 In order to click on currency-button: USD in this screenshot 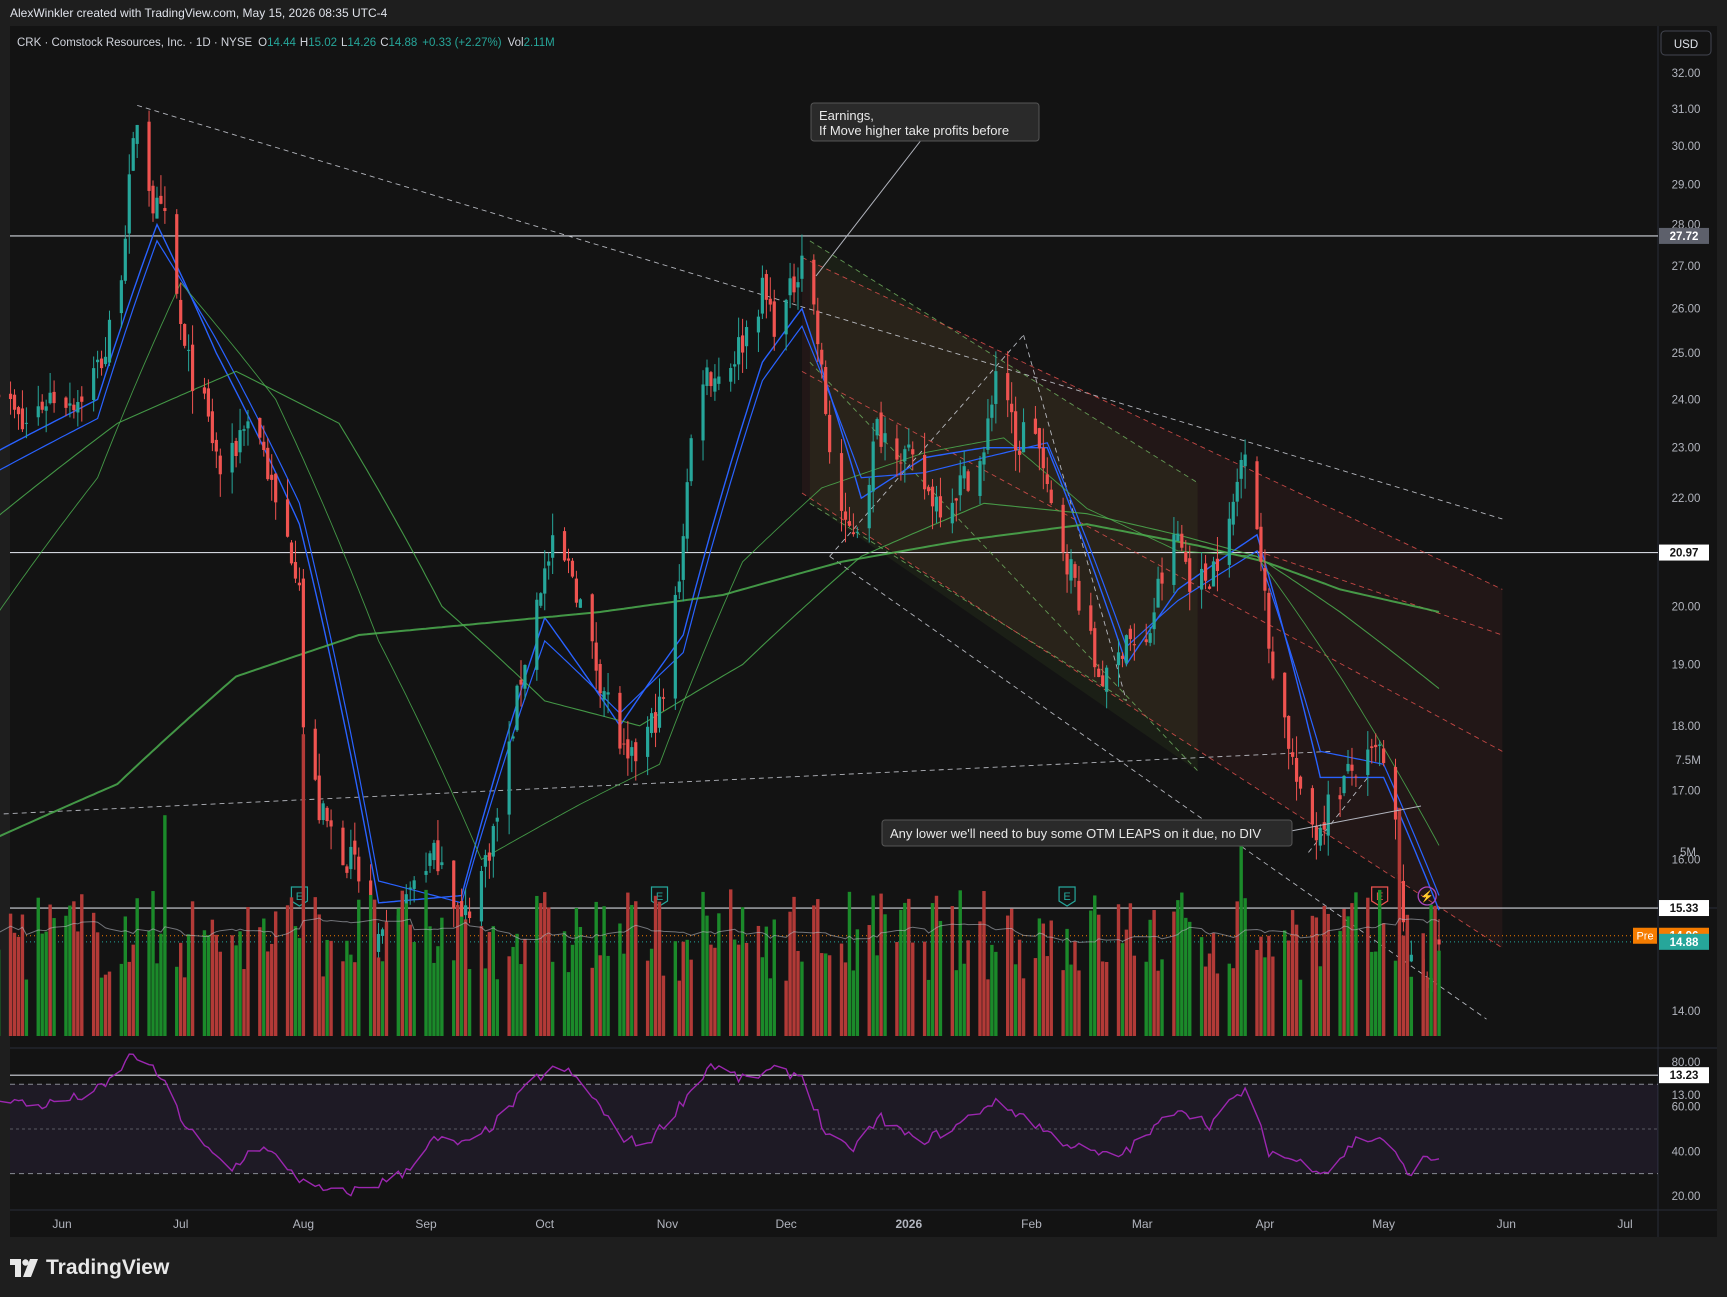, I will do `click(1686, 43)`.